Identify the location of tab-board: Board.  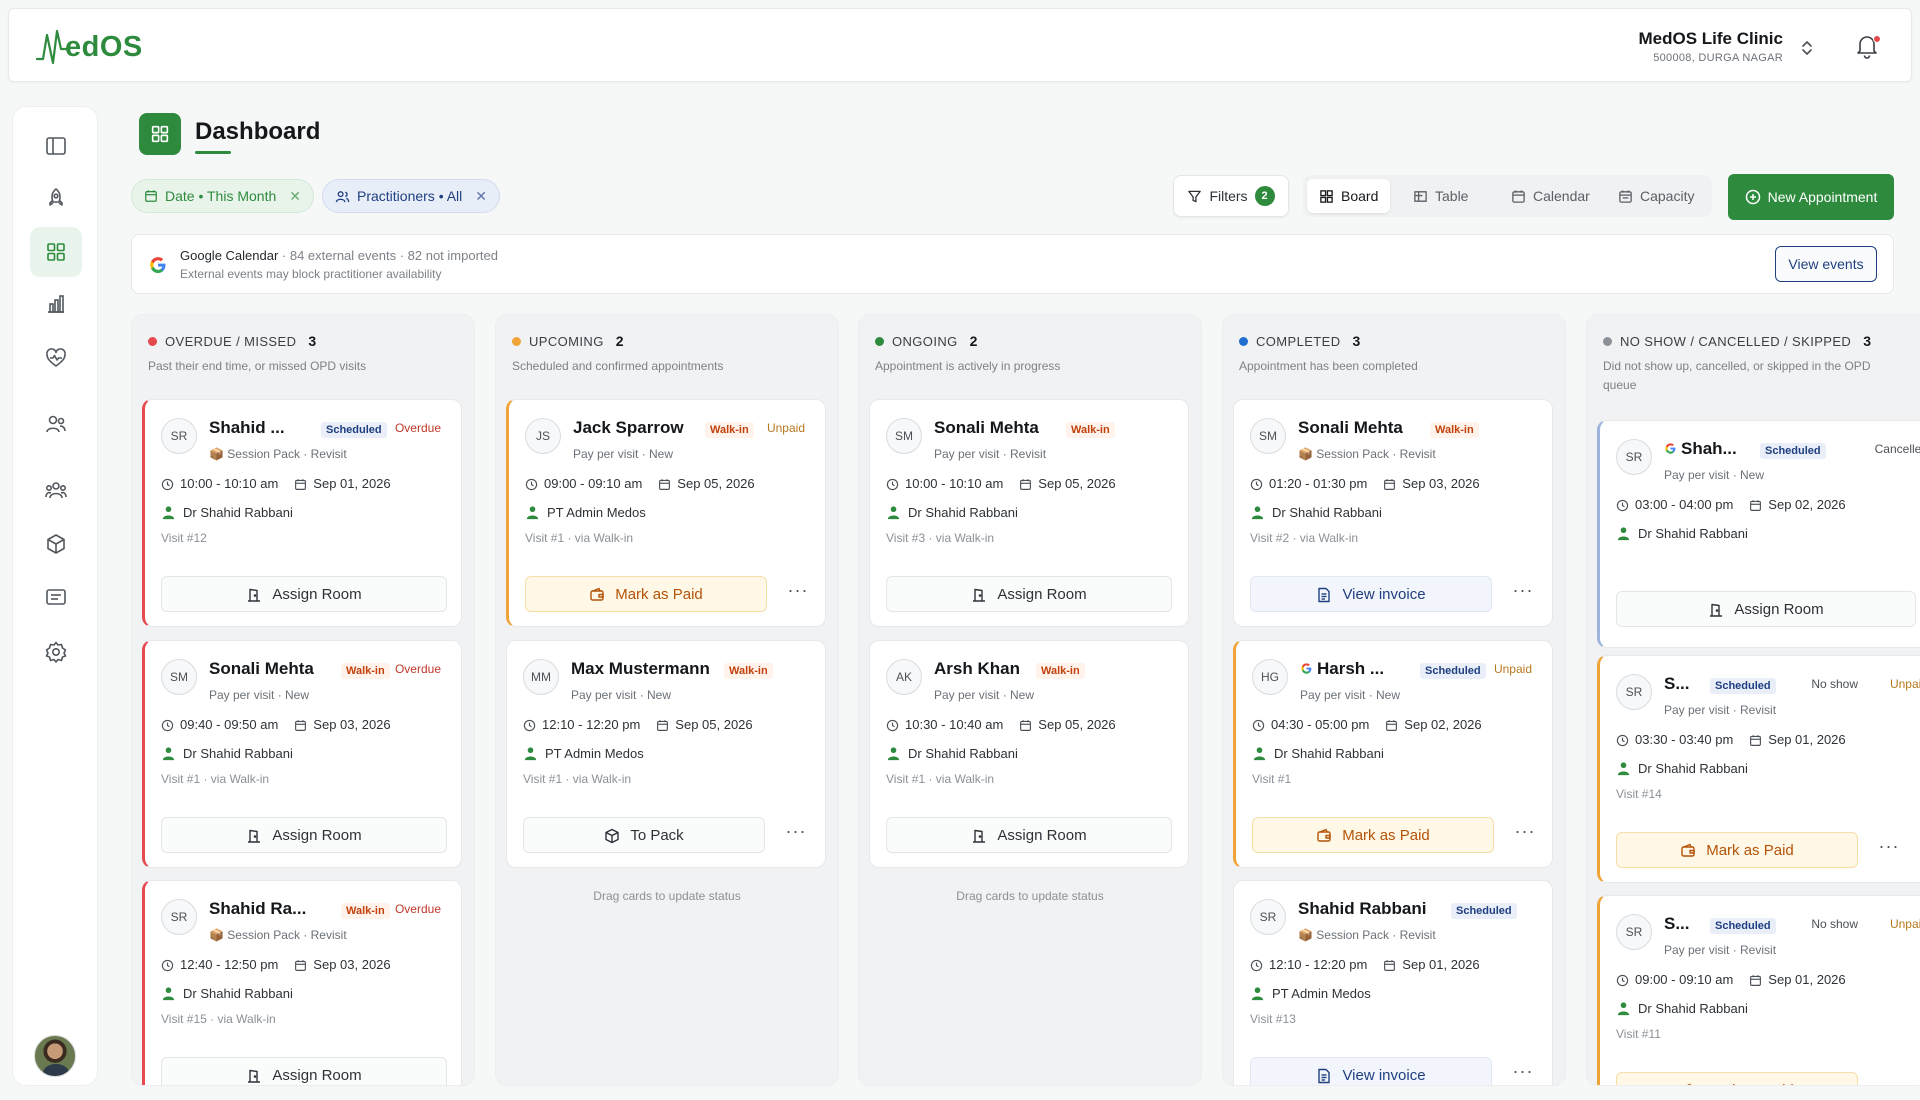
(1349, 196).